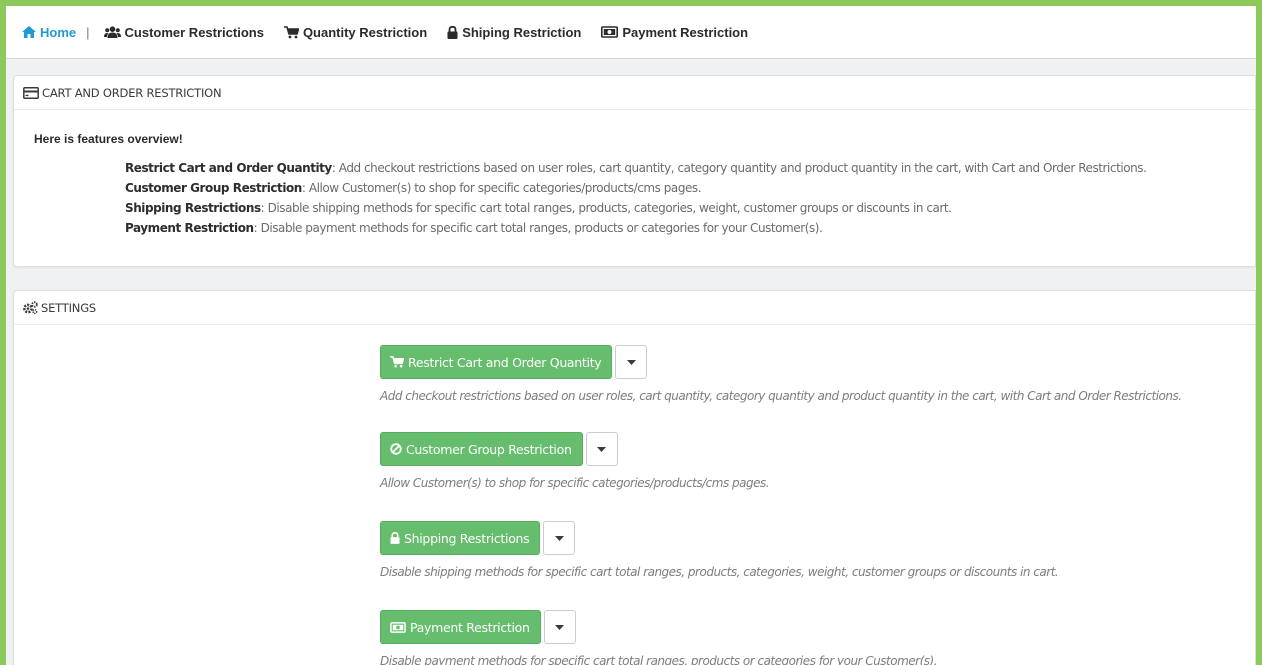  I want to click on nav-quantity-restriction: Quantity Restriction, so click(355, 32).